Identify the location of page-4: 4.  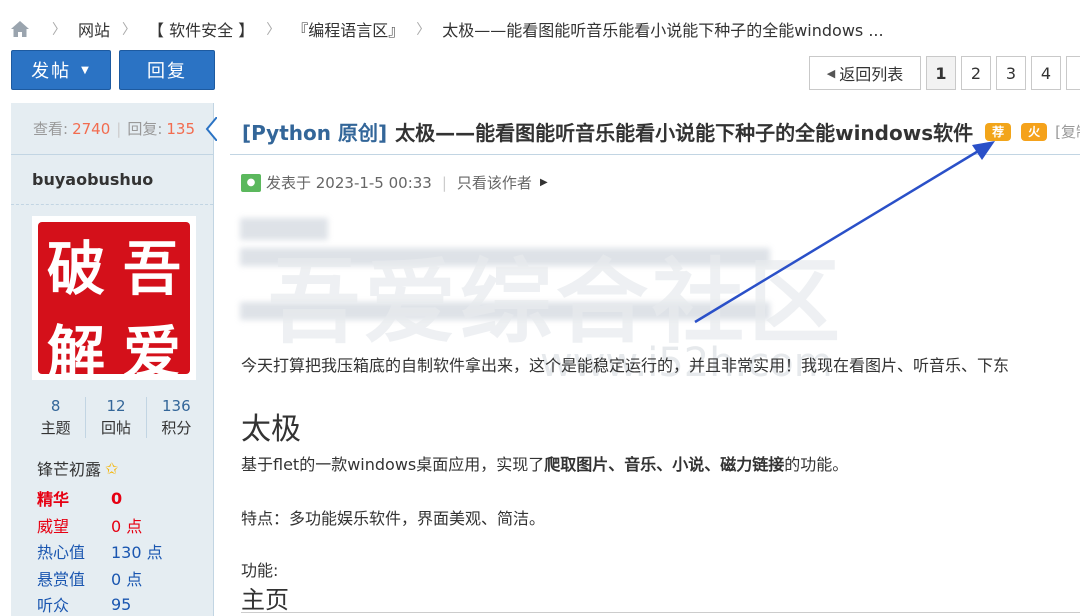
(1046, 73).